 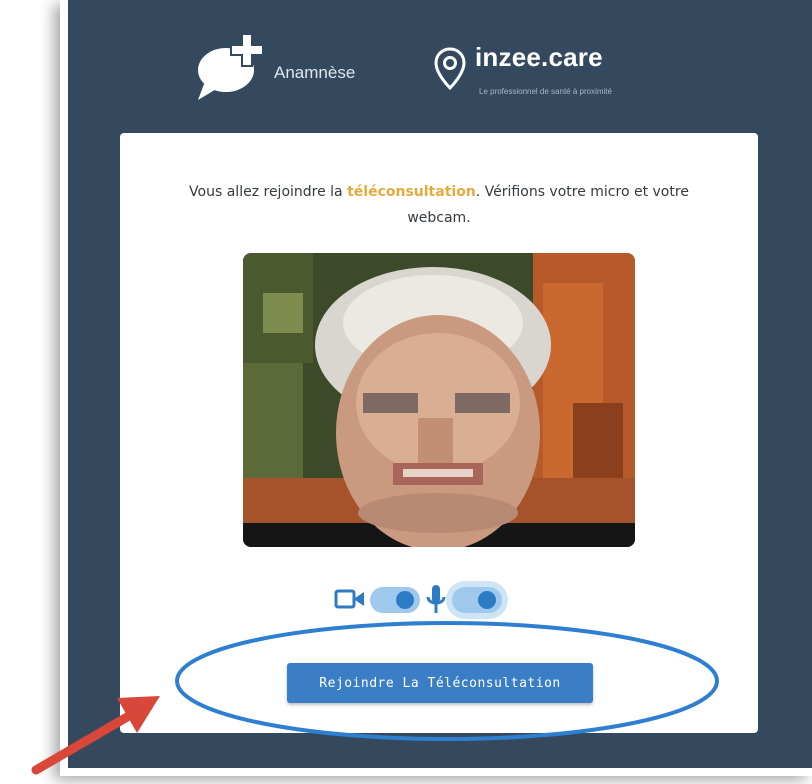 What do you see at coordinates (477, 600) in the screenshot?
I see `microphone-toggle` at bounding box center [477, 600].